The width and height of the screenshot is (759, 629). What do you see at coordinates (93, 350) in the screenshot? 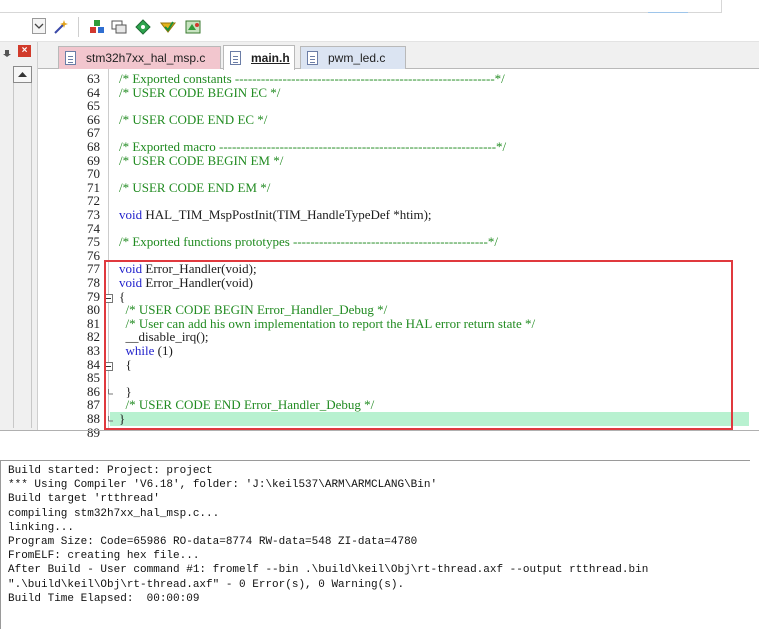
I see `line-number: 83` at bounding box center [93, 350].